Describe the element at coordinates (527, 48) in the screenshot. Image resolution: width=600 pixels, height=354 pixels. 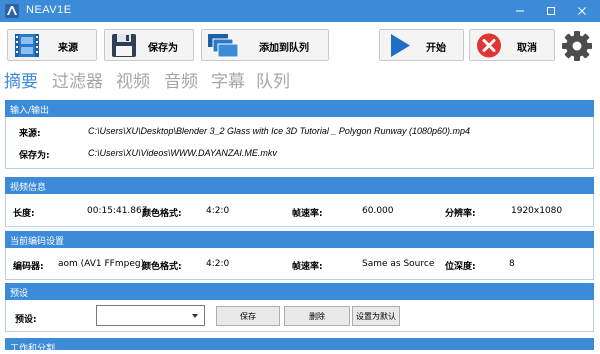
I see `cancel-button-label: 取消` at that location.